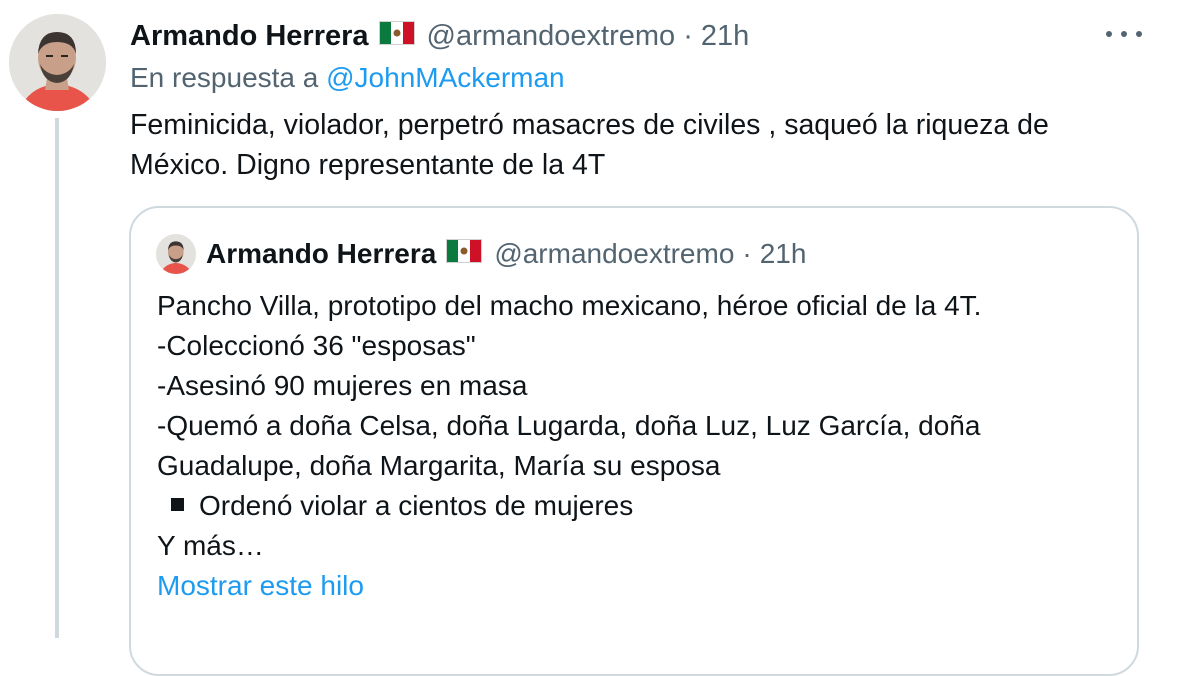 This screenshot has width=1178, height=676. I want to click on author-name: Armando Herrera, so click(249, 36).